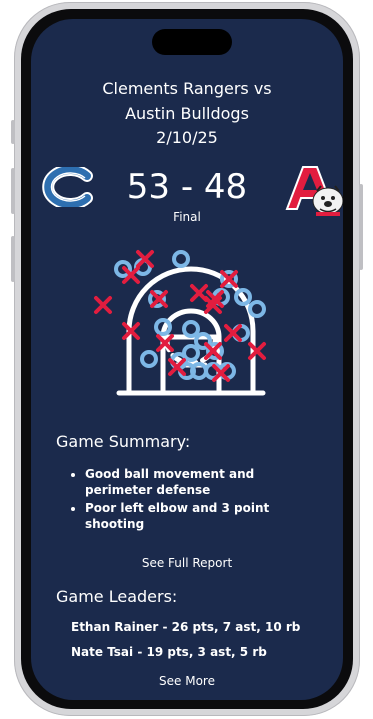 This screenshot has width=373, height=719. Describe the element at coordinates (117, 596) in the screenshot. I see `game-leaders-title: Game Leaders:` at that location.